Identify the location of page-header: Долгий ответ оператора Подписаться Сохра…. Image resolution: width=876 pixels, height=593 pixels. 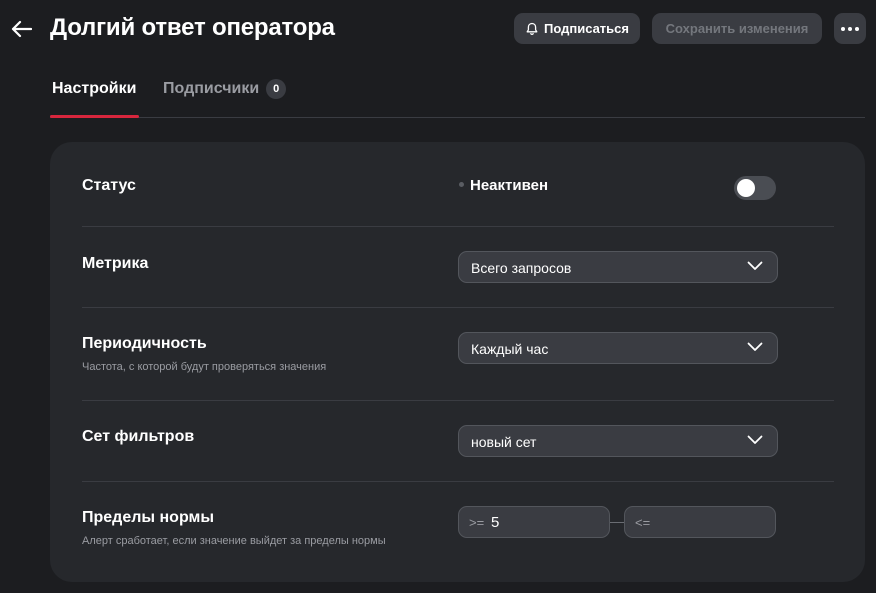
(438, 29).